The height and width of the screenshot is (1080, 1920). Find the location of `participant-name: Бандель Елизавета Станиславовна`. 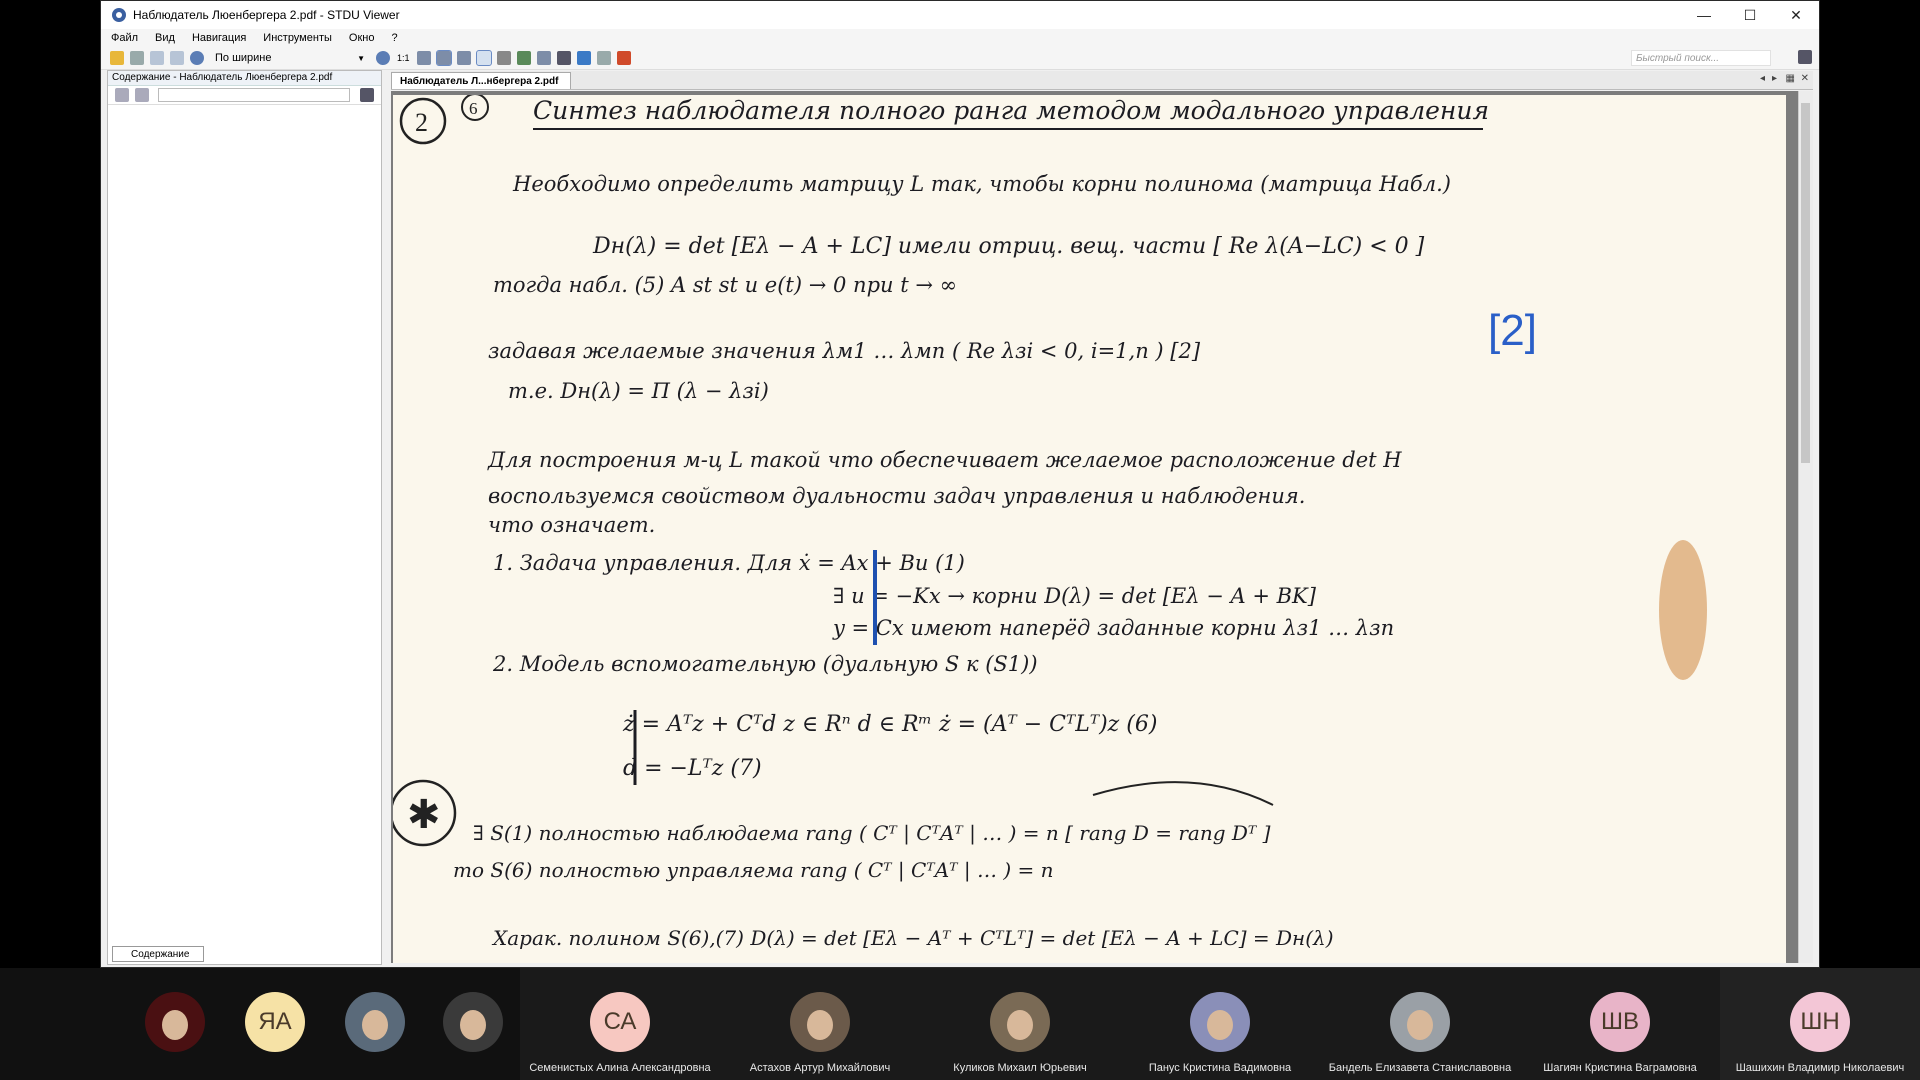

participant-name: Бандель Елизавета Станиславовна is located at coordinates (1420, 1068).